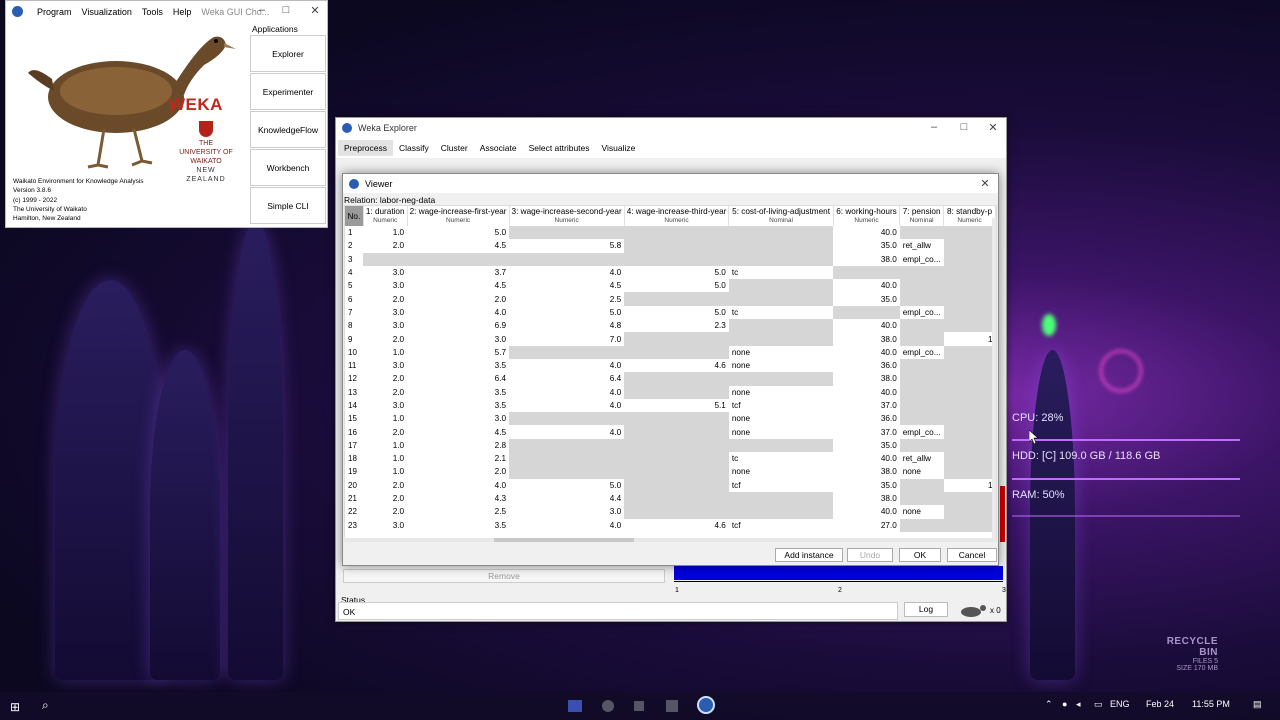 This screenshot has width=1280, height=720. What do you see at coordinates (934, 127) in the screenshot?
I see `minimize-icon: –` at bounding box center [934, 127].